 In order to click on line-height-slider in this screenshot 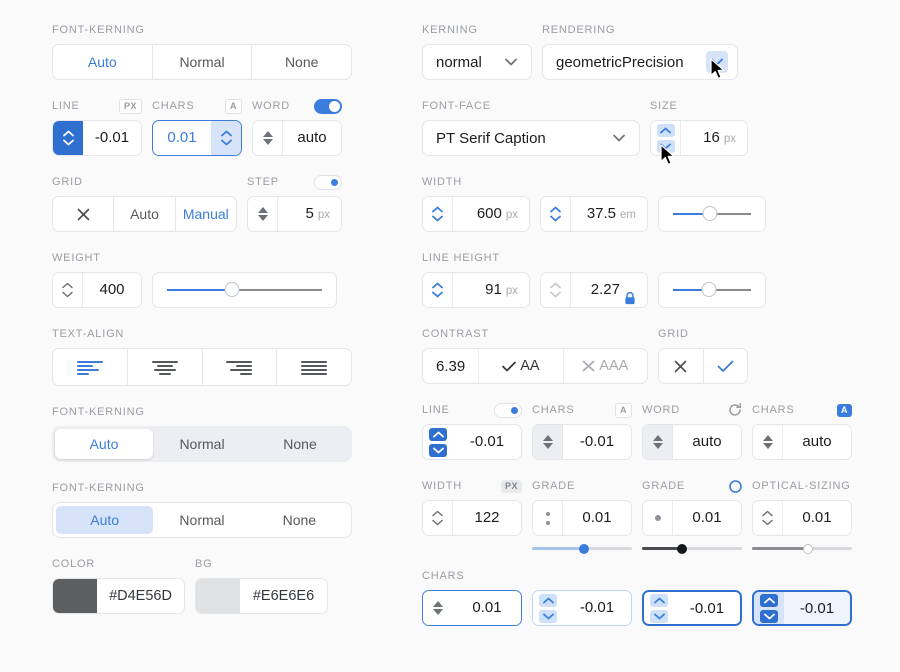, I will do `click(712, 290)`.